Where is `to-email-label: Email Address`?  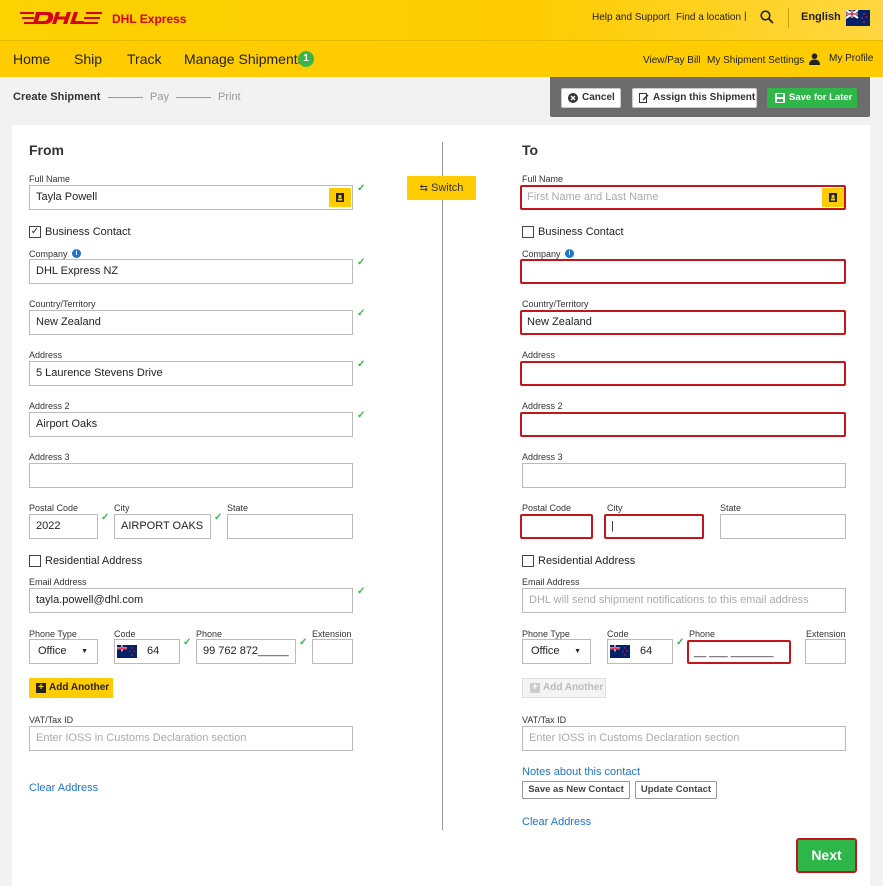
to-email-label: Email Address is located at coordinates (551, 582).